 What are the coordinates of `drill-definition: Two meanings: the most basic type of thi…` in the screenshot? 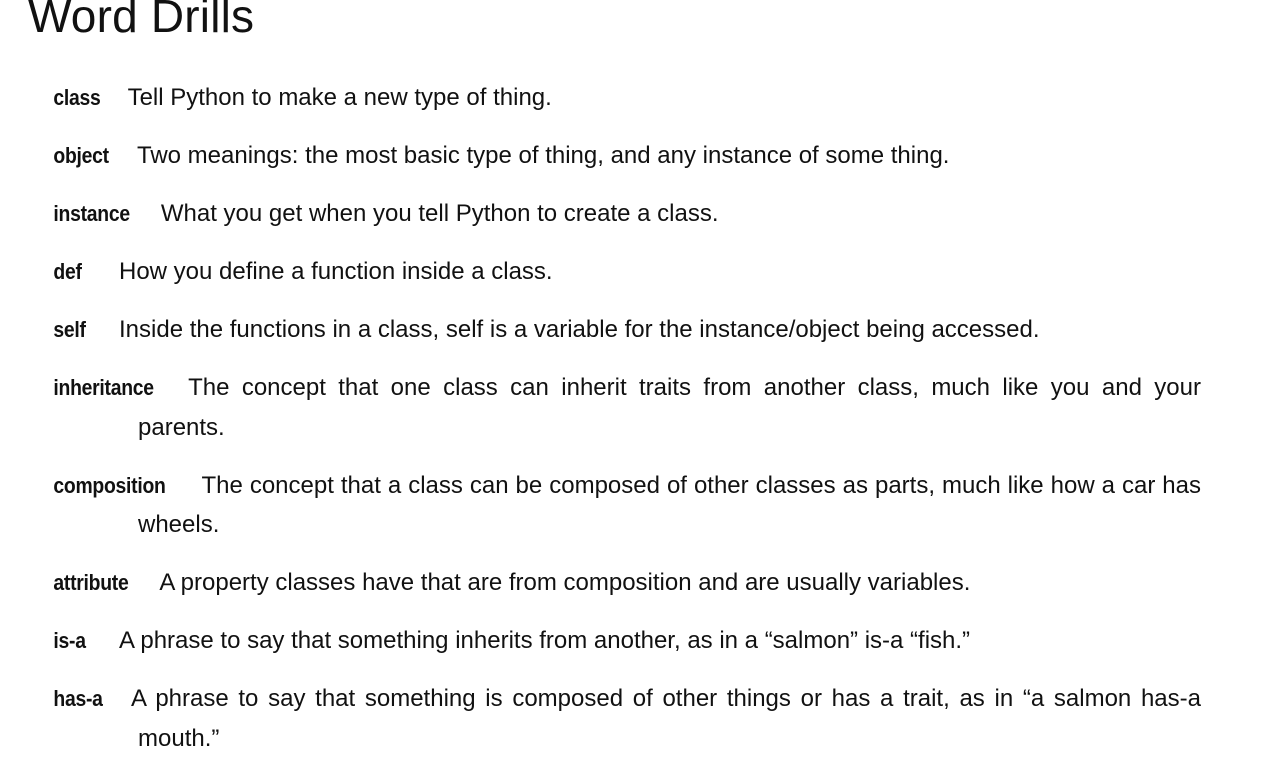 It's located at (543, 155).